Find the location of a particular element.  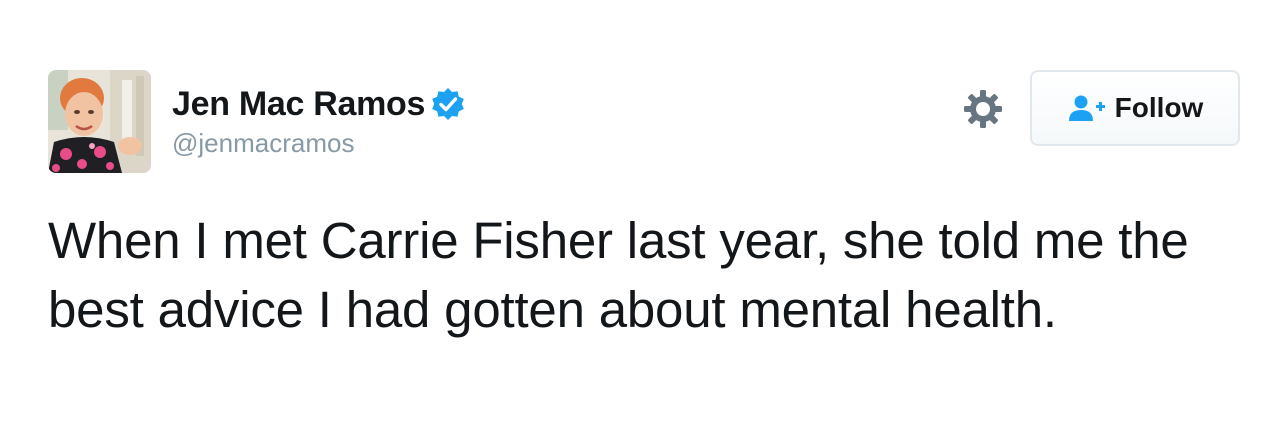

author-handle: @jenmacramos is located at coordinates (318, 143).